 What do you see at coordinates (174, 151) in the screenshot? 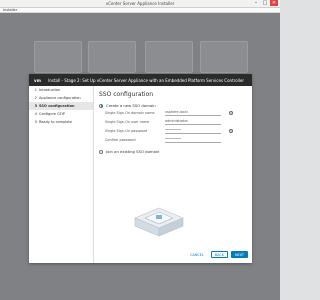
I see `join-sso-option: Join an existing SSO domain` at bounding box center [174, 151].